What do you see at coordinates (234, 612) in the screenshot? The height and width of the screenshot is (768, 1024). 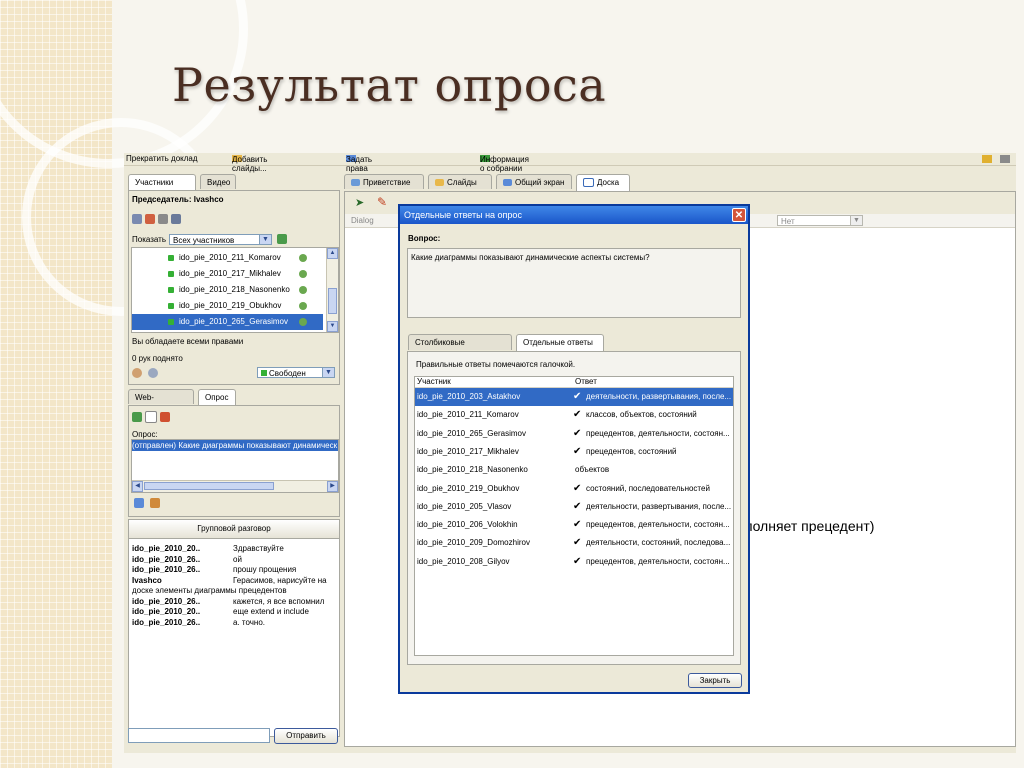 I see `chat-message: ido_pie_2010_20.. еще extend и include` at bounding box center [234, 612].